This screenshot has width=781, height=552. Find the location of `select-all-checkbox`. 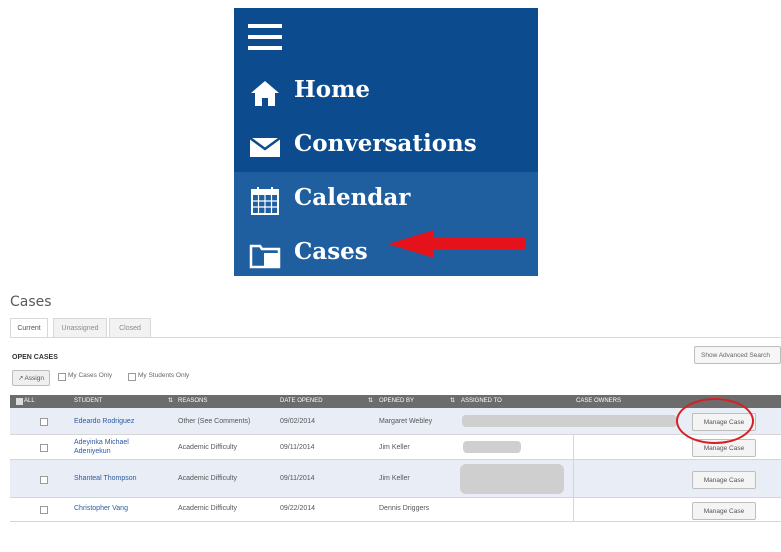

select-all-checkbox is located at coordinates (19, 401).